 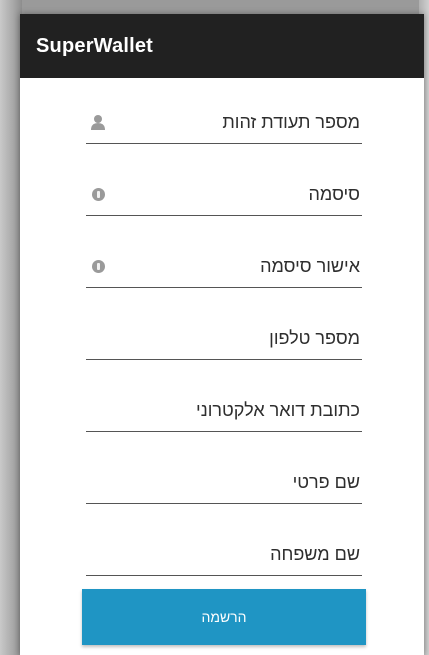 What do you see at coordinates (224, 197) in the screenshot?
I see `password-field: סיסמה` at bounding box center [224, 197].